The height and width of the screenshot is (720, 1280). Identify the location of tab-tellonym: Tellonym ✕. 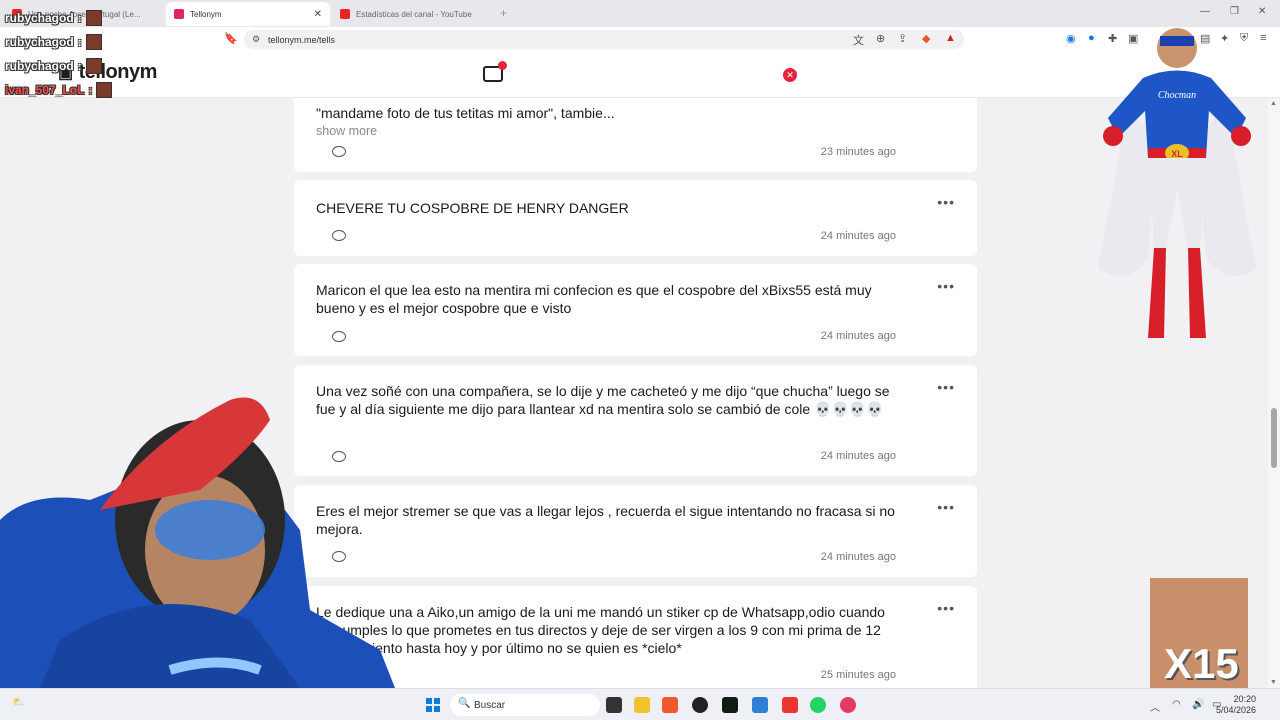
(248, 14).